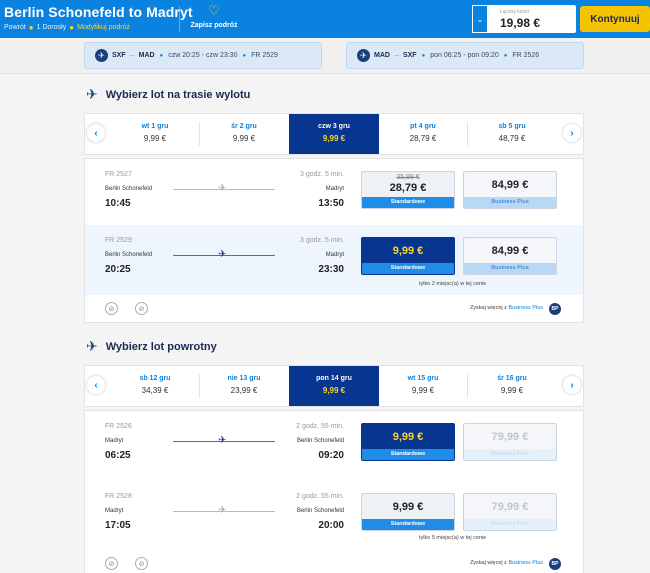 The width and height of the screenshot is (650, 573). What do you see at coordinates (334, 386) in the screenshot?
I see `date-tab-selected: pon 14 gru 9,99 €` at bounding box center [334, 386].